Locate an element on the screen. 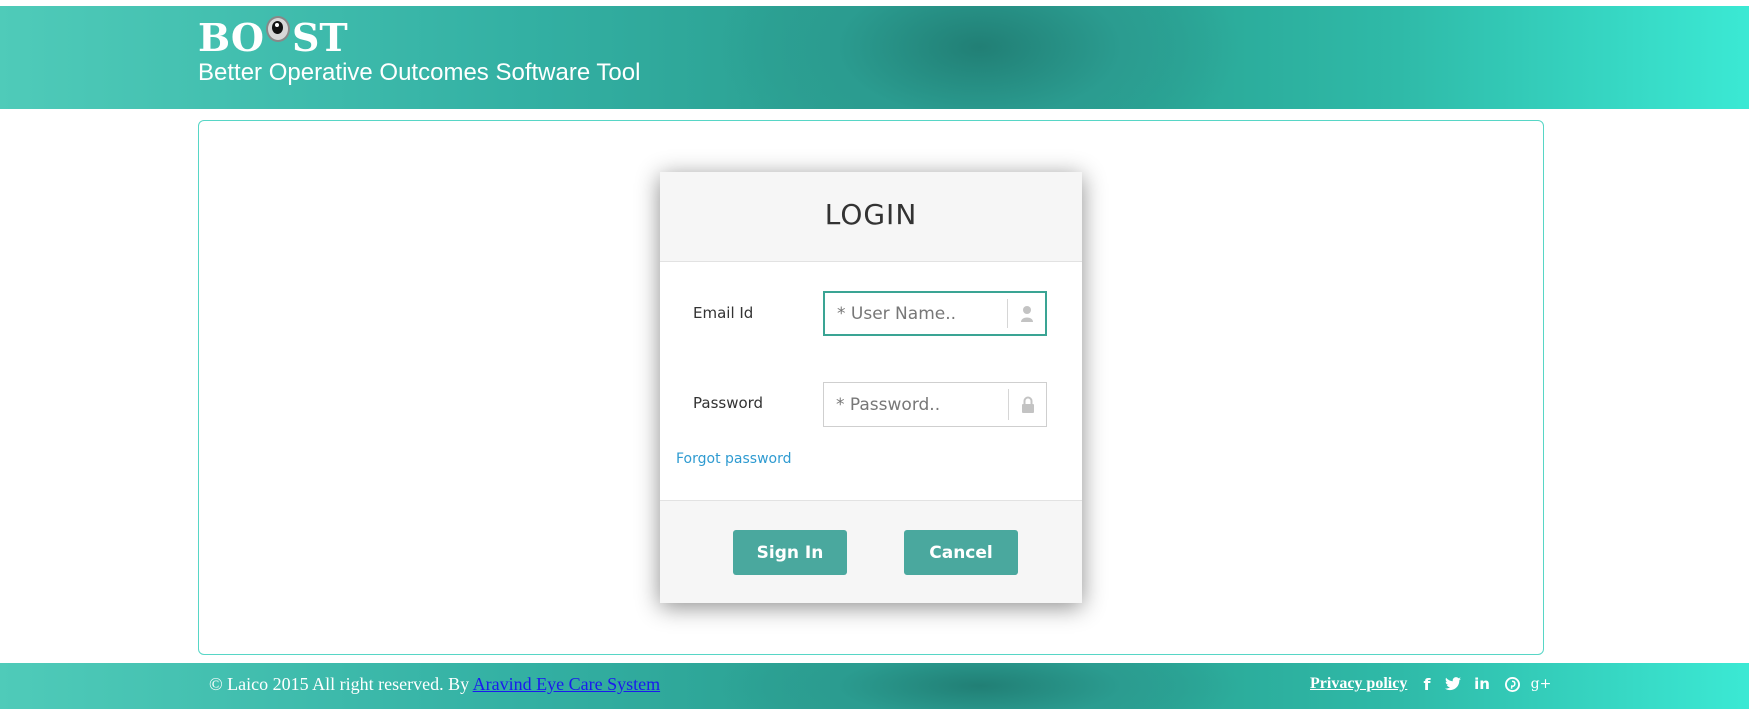 The image size is (1749, 709). copyright-text: © Laico 2015 All right reserved. By is located at coordinates (339, 684).